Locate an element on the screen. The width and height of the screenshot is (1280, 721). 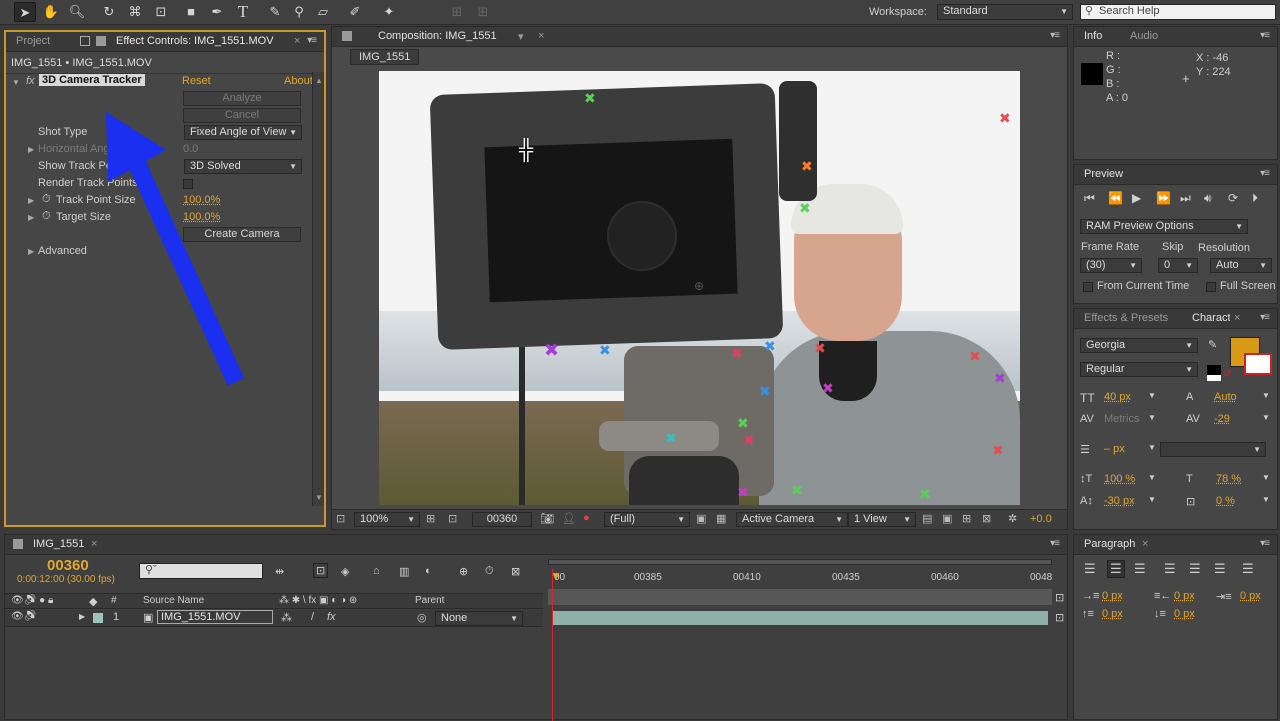
lock-icon is located at coordinates (85, 41).